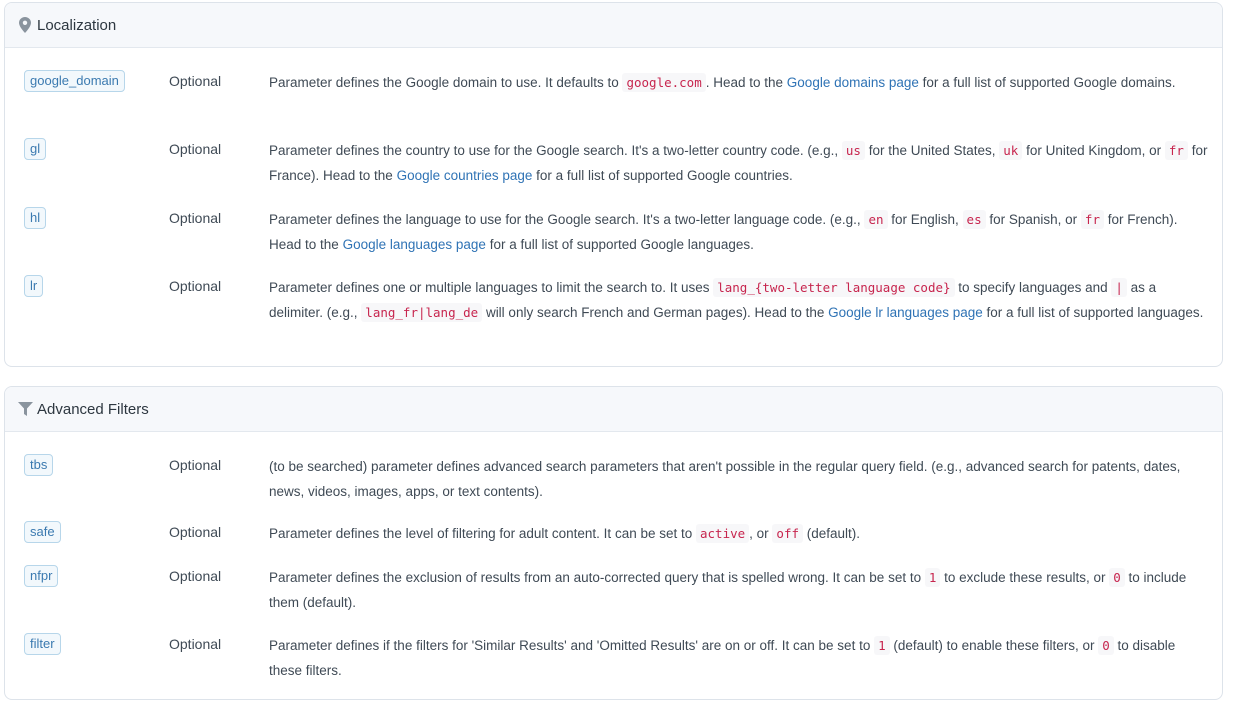 This screenshot has height=705, width=1233. What do you see at coordinates (35, 149) in the screenshot?
I see `param-name-gl: gl` at bounding box center [35, 149].